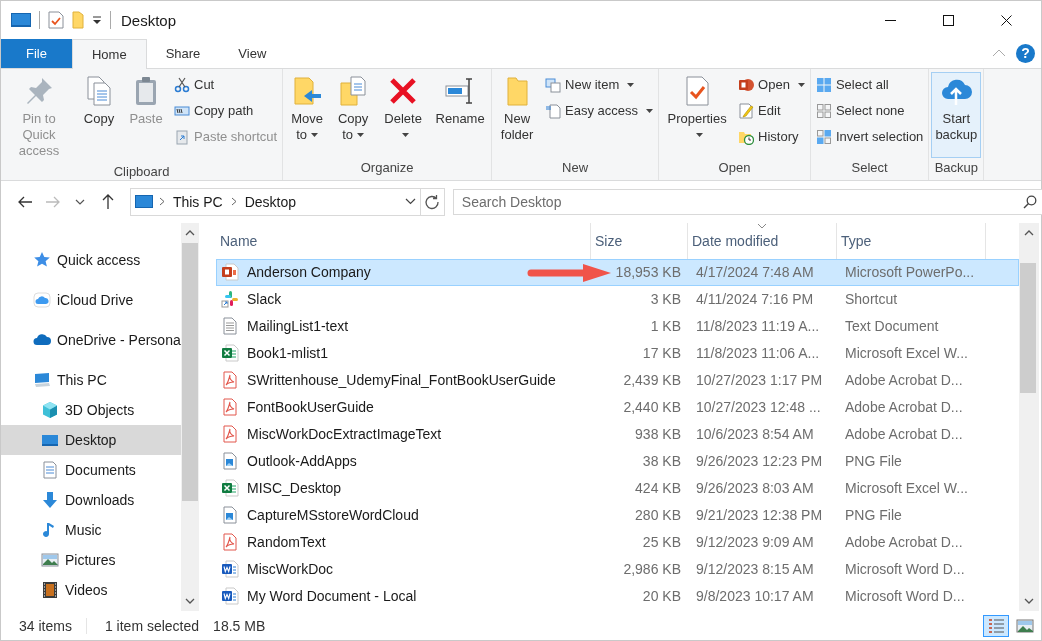  I want to click on breadcrumb: Desktop, so click(270, 201).